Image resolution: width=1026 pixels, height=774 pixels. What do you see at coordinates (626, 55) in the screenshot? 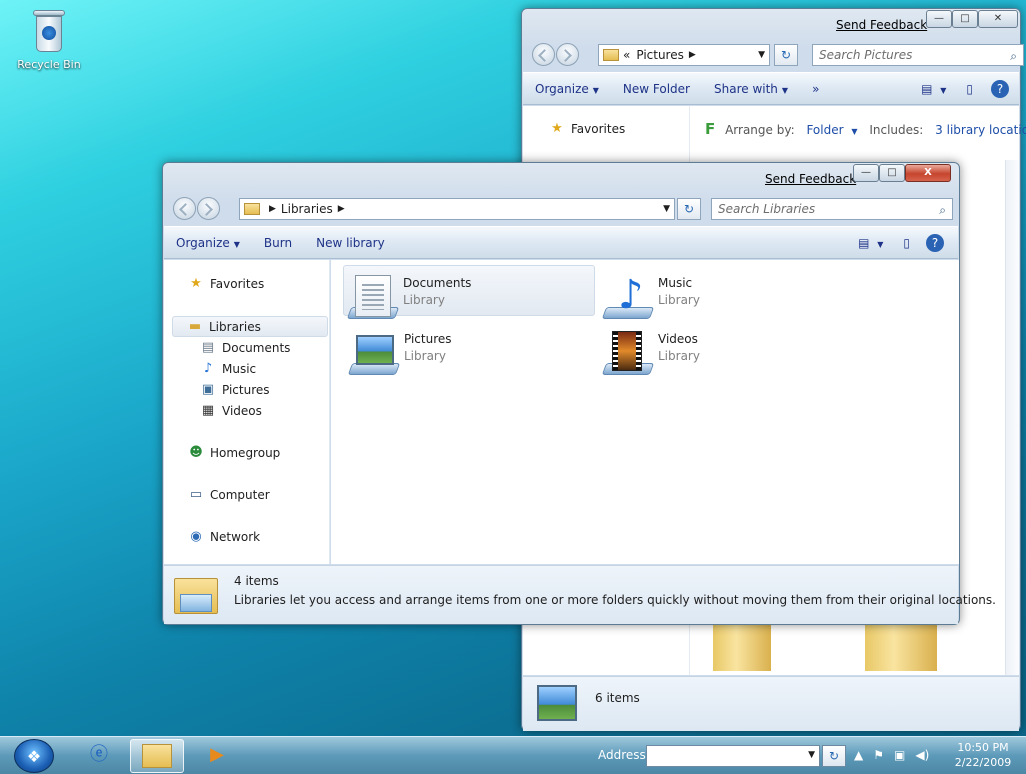
I see `address-chevron: «` at bounding box center [626, 55].